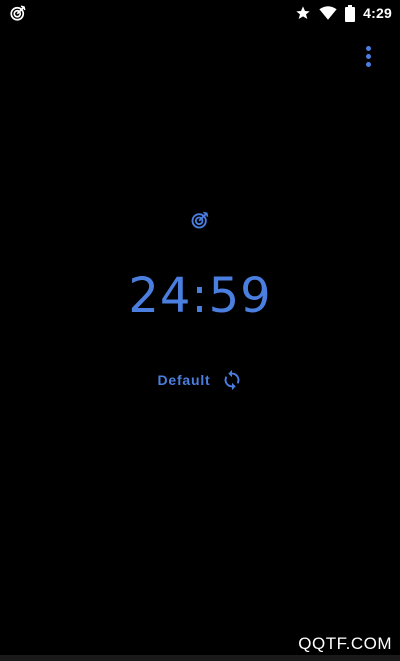  What do you see at coordinates (232, 380) in the screenshot?
I see `refresh-icon` at bounding box center [232, 380].